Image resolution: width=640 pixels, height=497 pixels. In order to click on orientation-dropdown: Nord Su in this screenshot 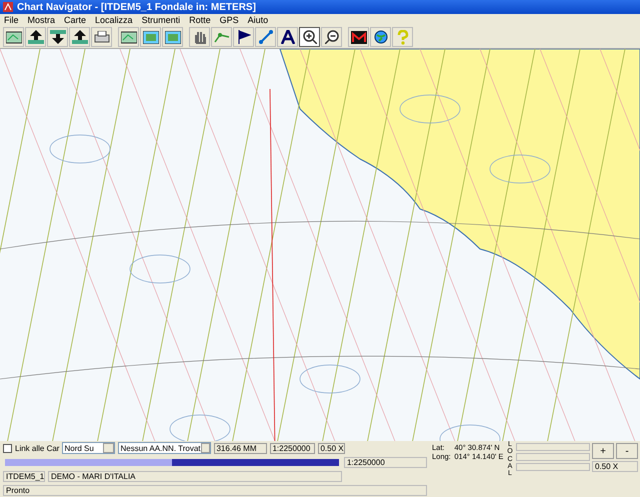, I will do `click(89, 448)`.